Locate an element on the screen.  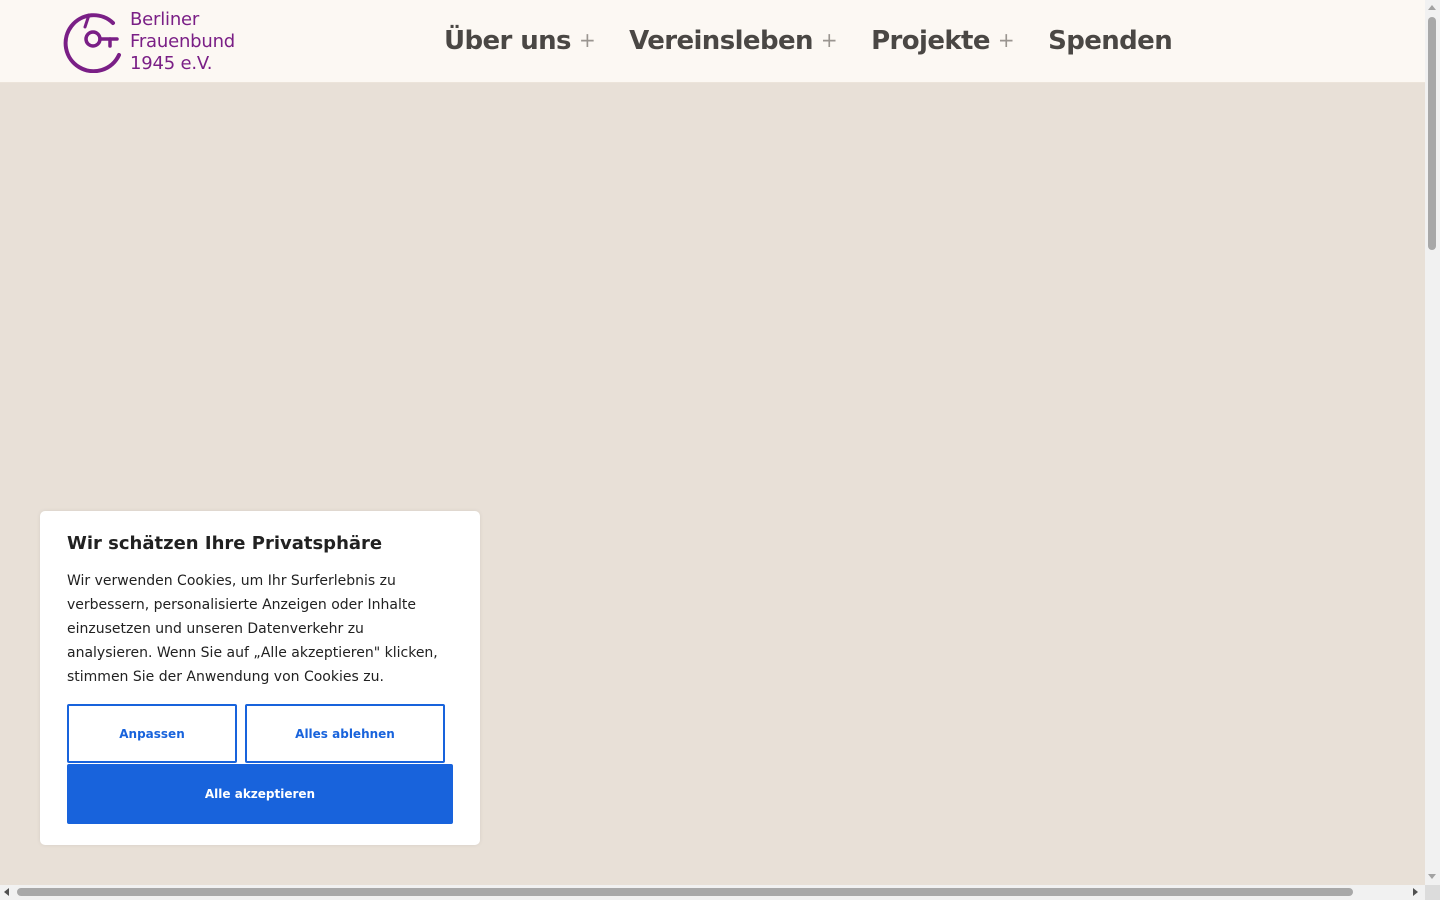
horizontal-scrollbar is located at coordinates (712, 892).